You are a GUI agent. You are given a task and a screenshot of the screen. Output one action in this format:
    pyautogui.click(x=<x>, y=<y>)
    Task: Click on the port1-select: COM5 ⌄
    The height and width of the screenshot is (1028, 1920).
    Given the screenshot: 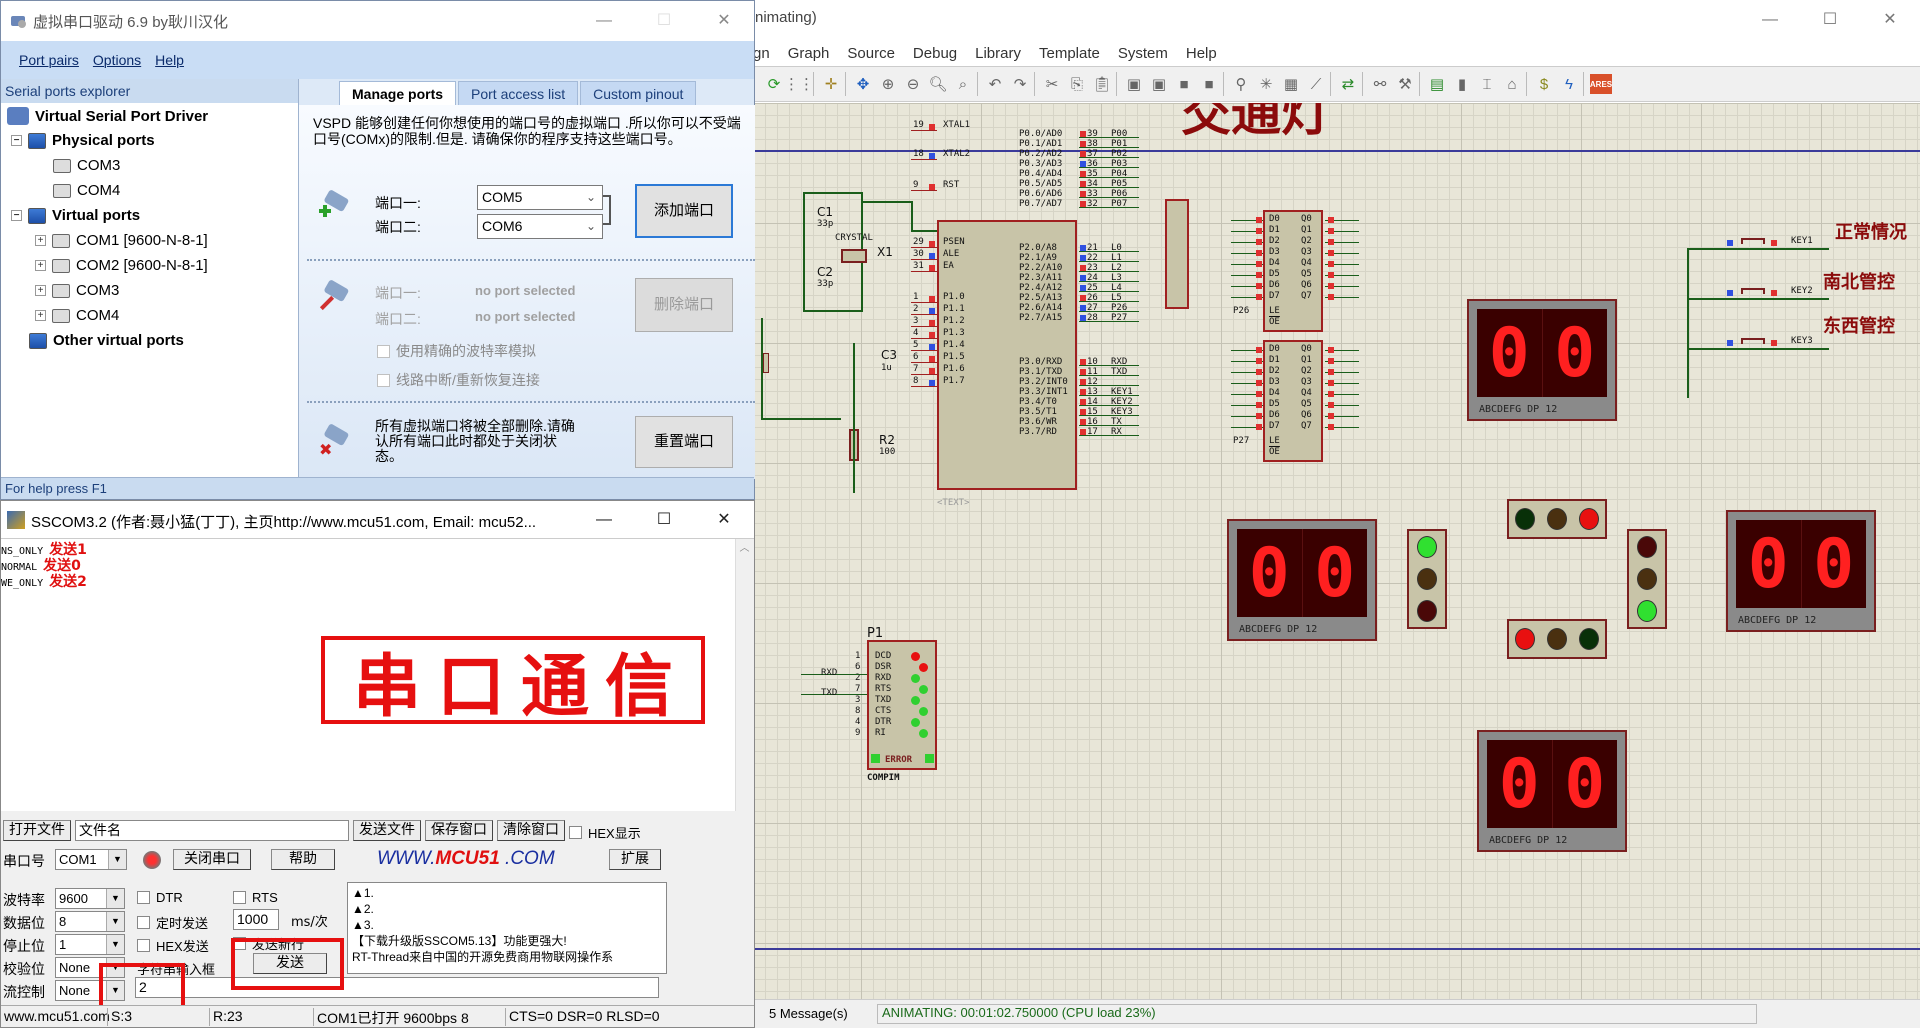 What is the action you would take?
    pyautogui.click(x=540, y=197)
    